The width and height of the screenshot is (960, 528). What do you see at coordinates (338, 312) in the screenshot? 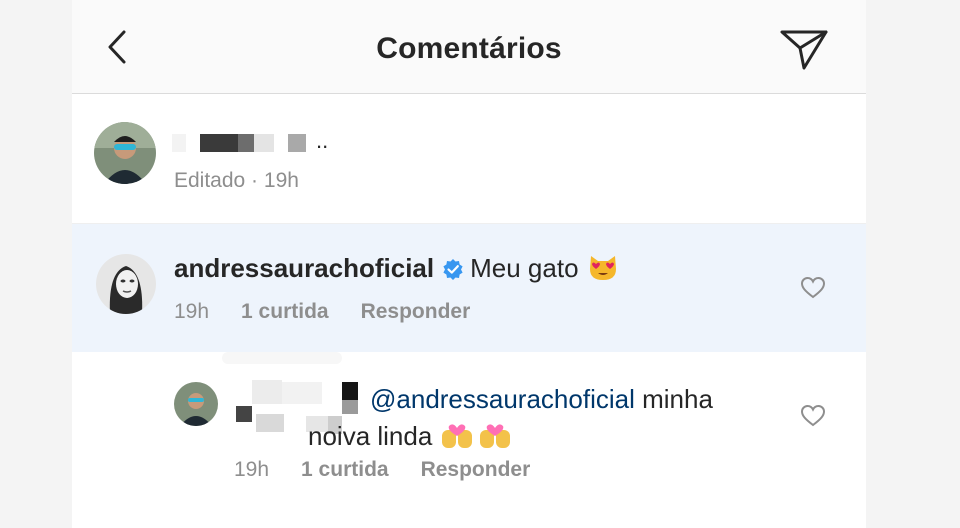
I see `comment-actions: 19h 1 curtida Responder` at bounding box center [338, 312].